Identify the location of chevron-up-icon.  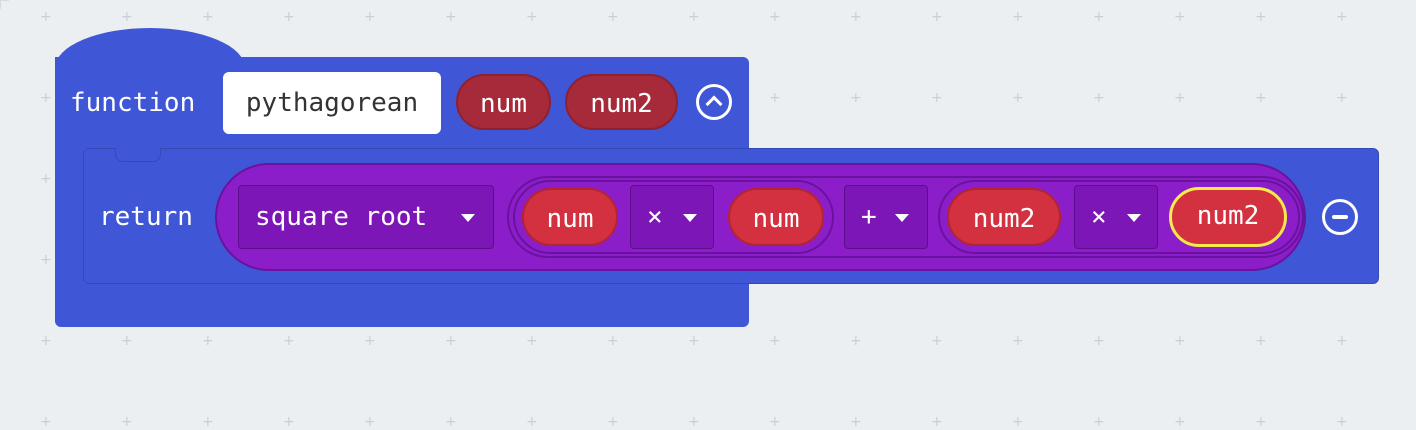
(714, 102).